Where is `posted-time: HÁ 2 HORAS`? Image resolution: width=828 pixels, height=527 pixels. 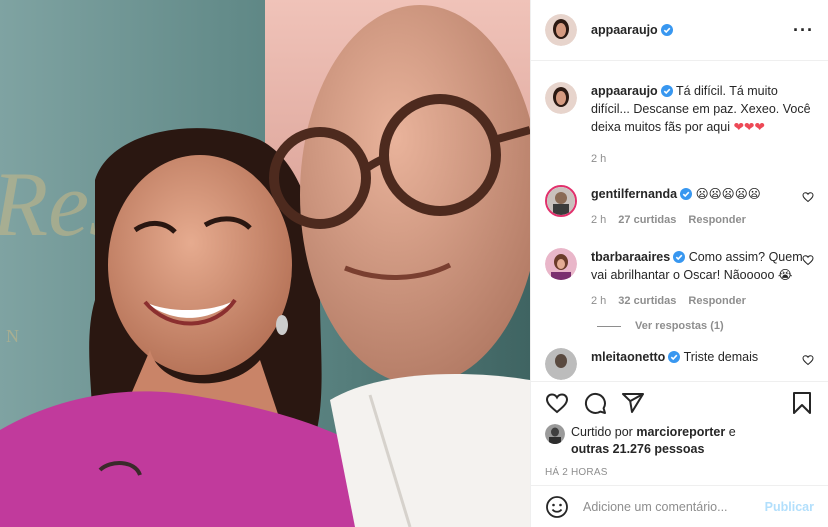
posted-time: HÁ 2 HORAS is located at coordinates (679, 472).